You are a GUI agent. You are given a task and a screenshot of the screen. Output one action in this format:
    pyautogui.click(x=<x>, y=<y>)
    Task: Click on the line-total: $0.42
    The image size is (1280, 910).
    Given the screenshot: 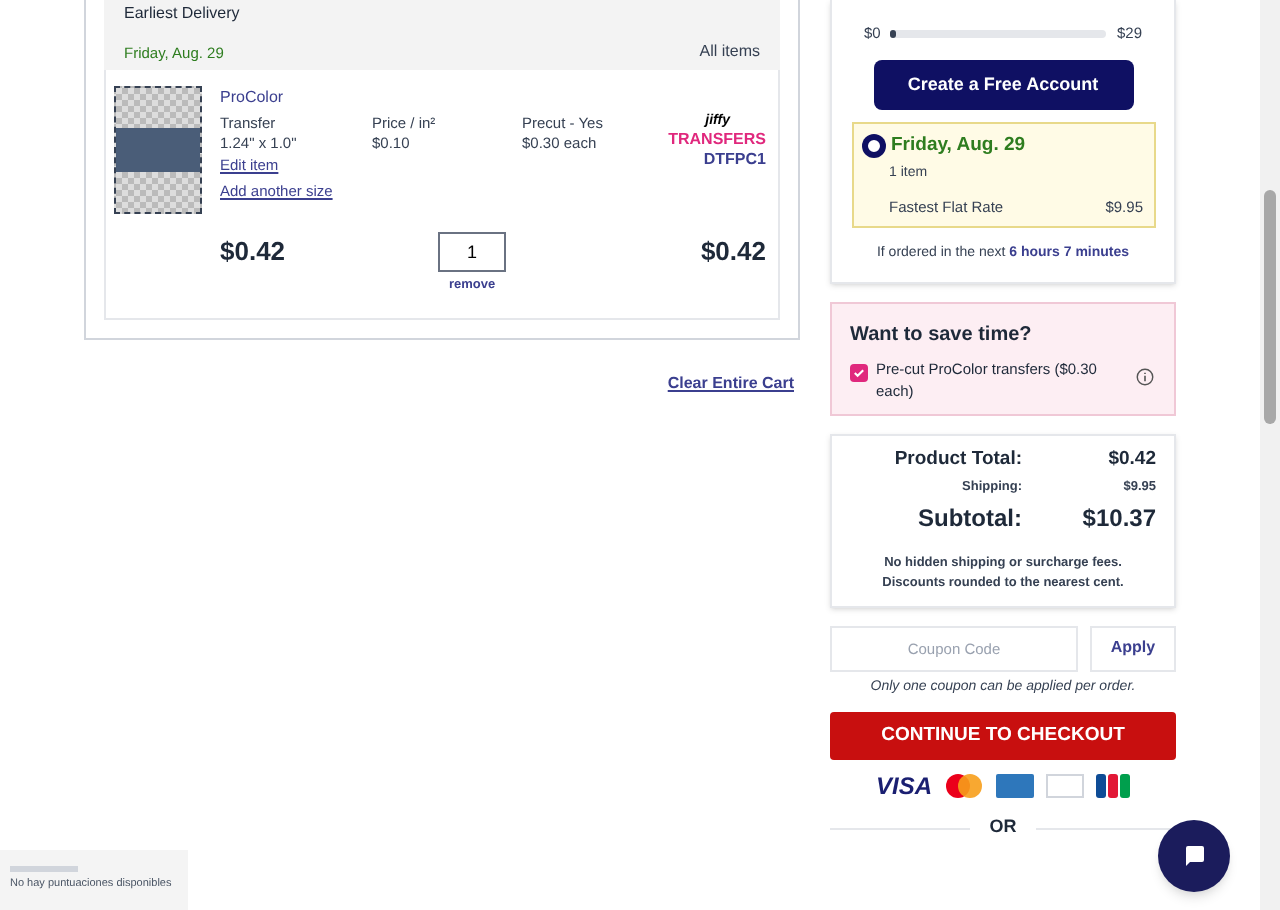 What is the action you would take?
    pyautogui.click(x=733, y=252)
    